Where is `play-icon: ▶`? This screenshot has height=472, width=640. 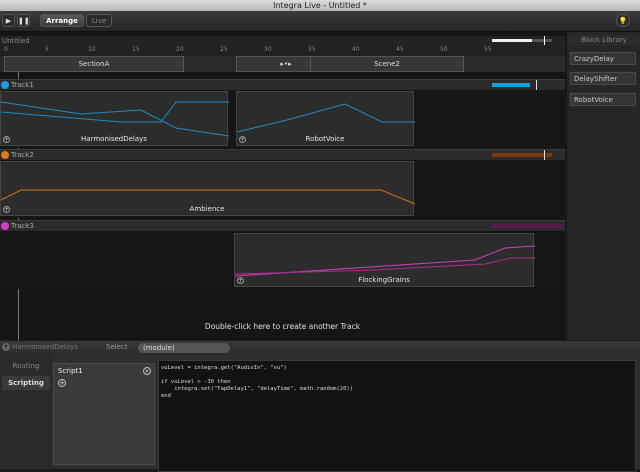
play-icon: ▶ is located at coordinates (8, 21).